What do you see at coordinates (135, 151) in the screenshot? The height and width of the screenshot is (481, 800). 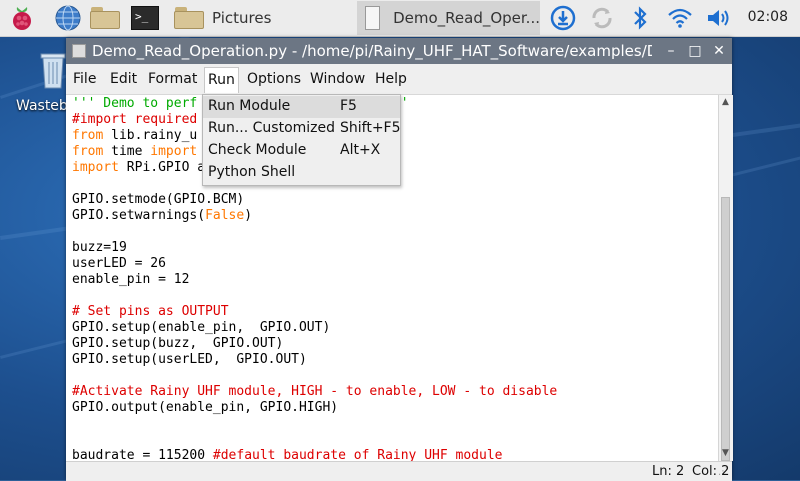 I see `code-line: from time import` at bounding box center [135, 151].